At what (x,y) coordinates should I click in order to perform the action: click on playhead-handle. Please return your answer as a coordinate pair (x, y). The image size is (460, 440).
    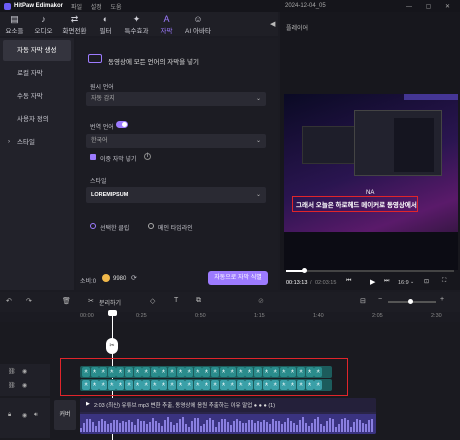
    Looking at the image, I should click on (112, 313).